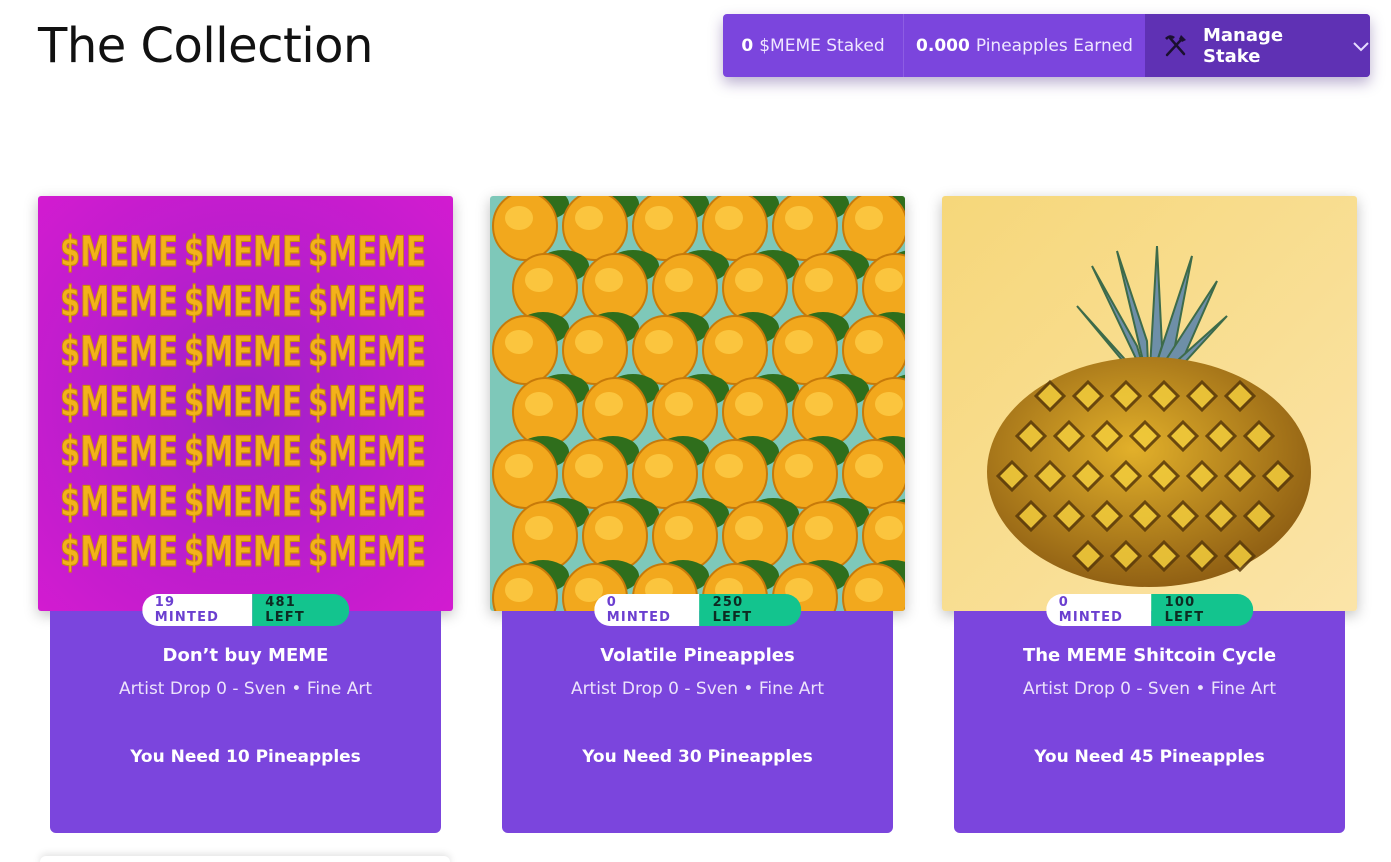 This screenshot has height=862, width=1391. What do you see at coordinates (1243, 45) in the screenshot?
I see `manage-stake-label: Manage Stake` at bounding box center [1243, 45].